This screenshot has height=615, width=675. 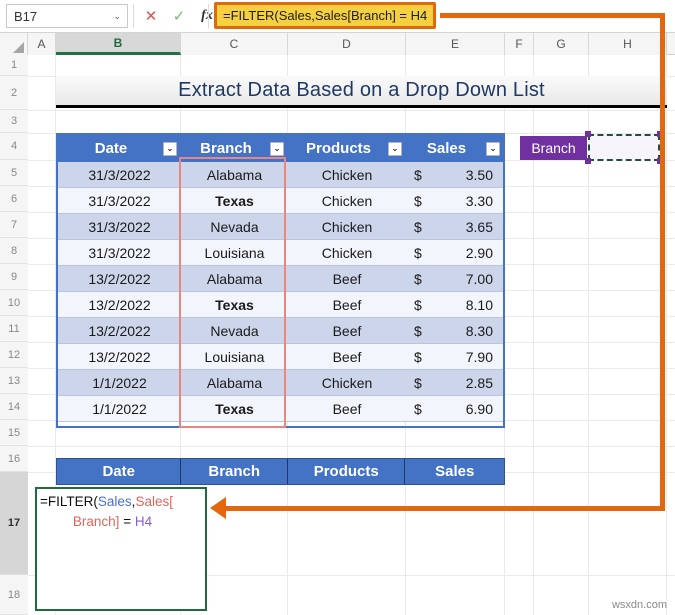 What do you see at coordinates (624, 147) in the screenshot?
I see `branch-dropdown-cell` at bounding box center [624, 147].